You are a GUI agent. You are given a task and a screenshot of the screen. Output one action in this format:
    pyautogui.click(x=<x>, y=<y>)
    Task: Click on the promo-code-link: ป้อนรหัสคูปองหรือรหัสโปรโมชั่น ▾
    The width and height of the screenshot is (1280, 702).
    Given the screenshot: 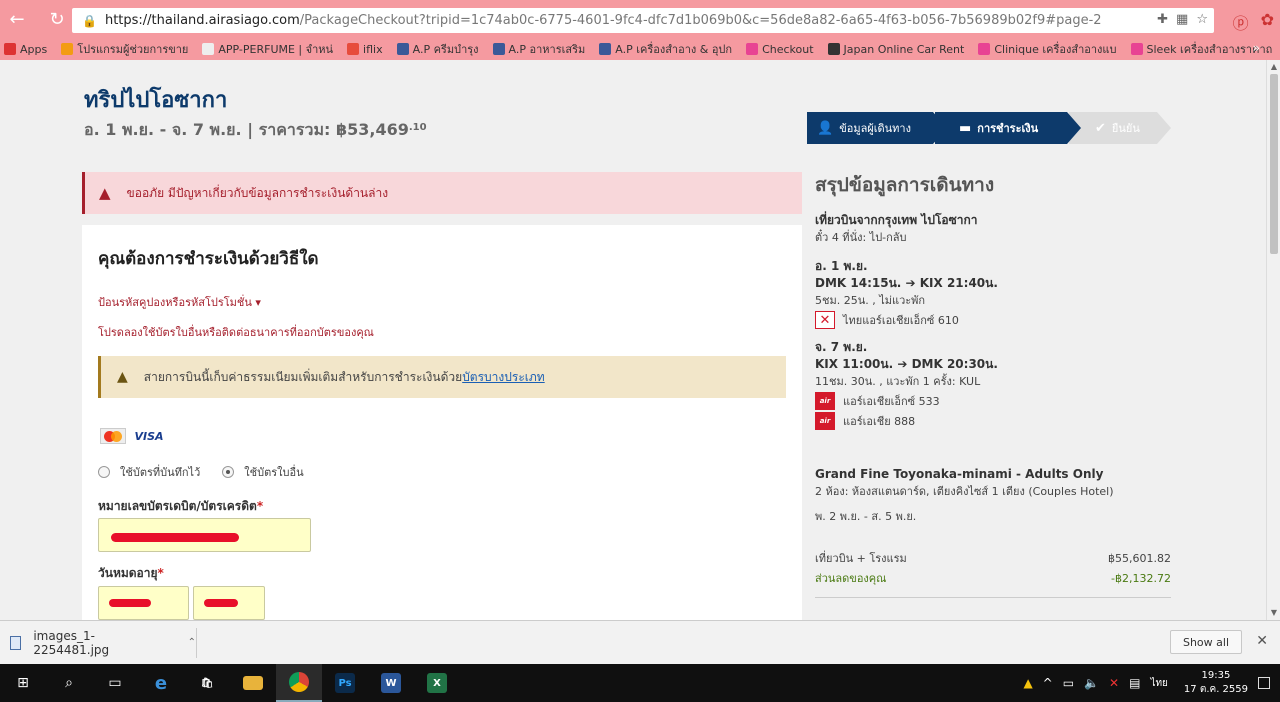 What is the action you would take?
    pyautogui.click(x=179, y=302)
    